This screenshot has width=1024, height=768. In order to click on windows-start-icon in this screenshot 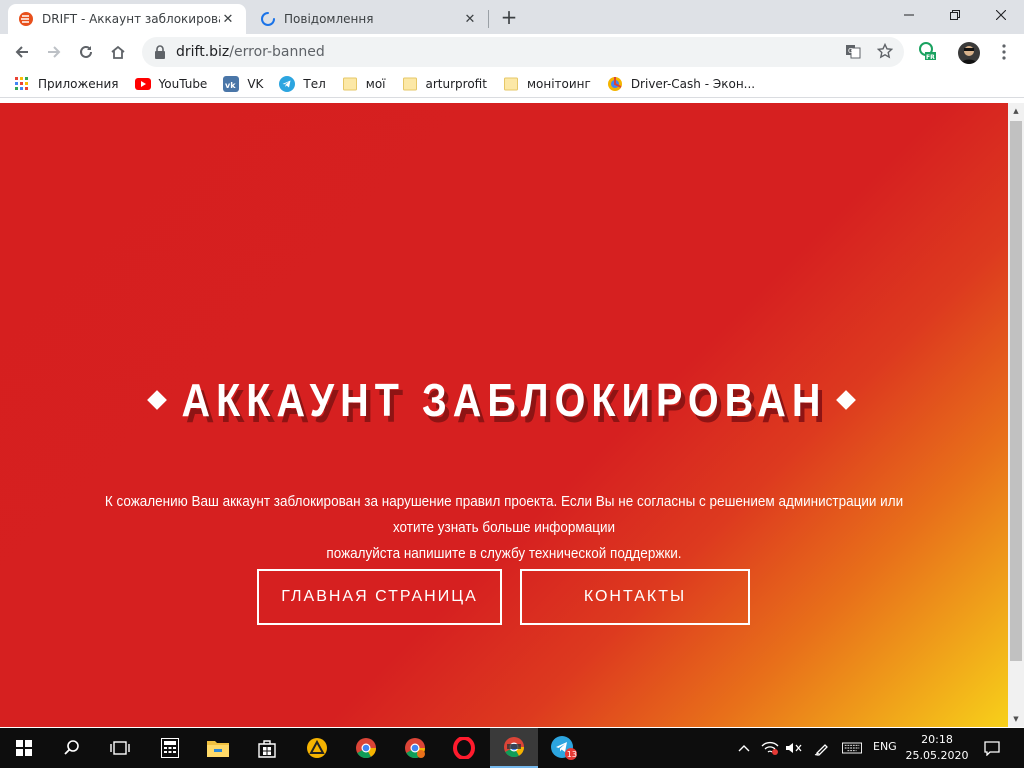, I will do `click(24, 748)`.